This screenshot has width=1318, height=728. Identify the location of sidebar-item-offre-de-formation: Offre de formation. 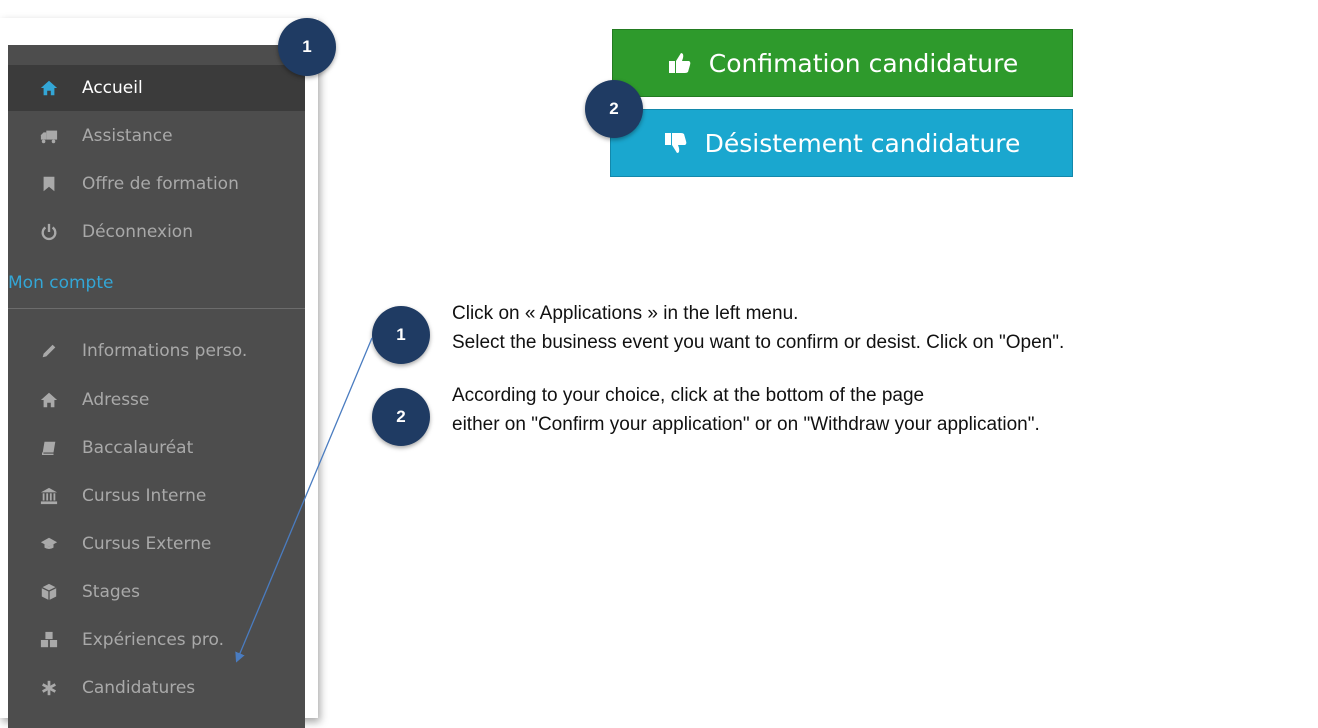
(156, 184).